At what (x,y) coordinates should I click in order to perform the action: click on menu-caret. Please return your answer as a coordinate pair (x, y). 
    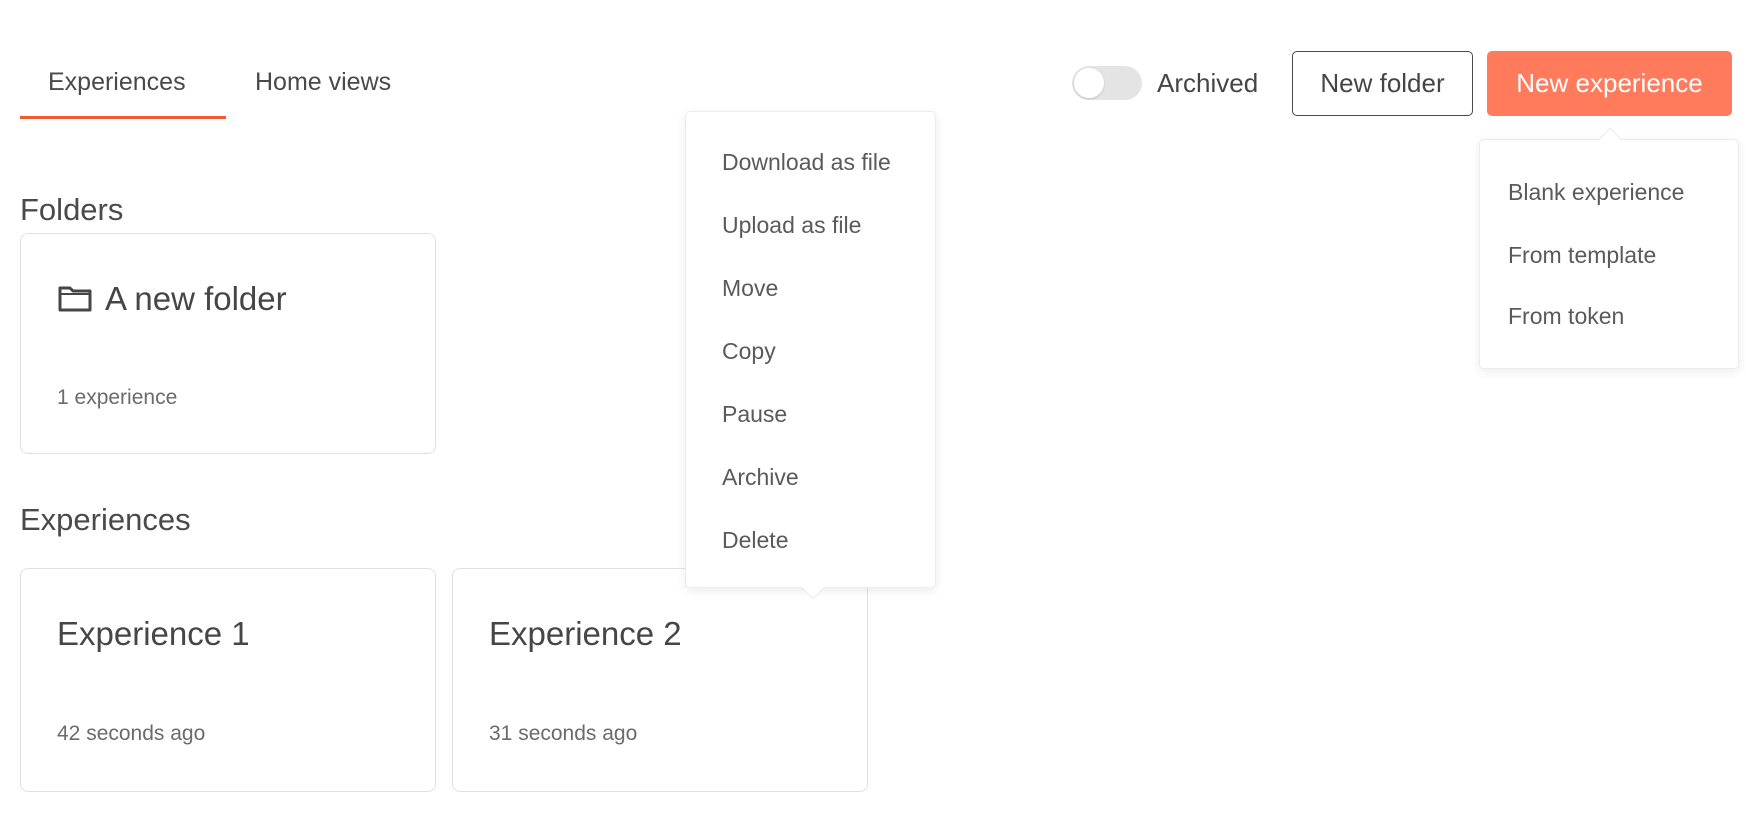
    Looking at the image, I should click on (1610, 139).